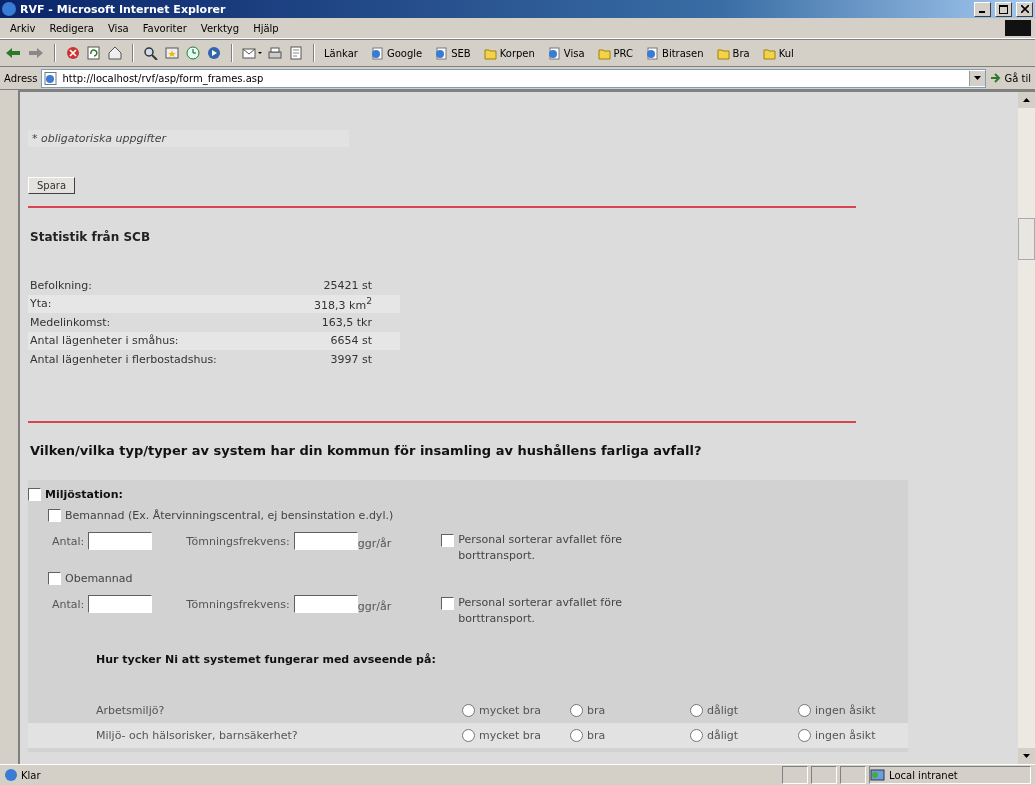 This screenshot has height=785, width=1035. Describe the element at coordinates (510, 735) in the screenshot. I see `radio-label: mycket bra` at that location.